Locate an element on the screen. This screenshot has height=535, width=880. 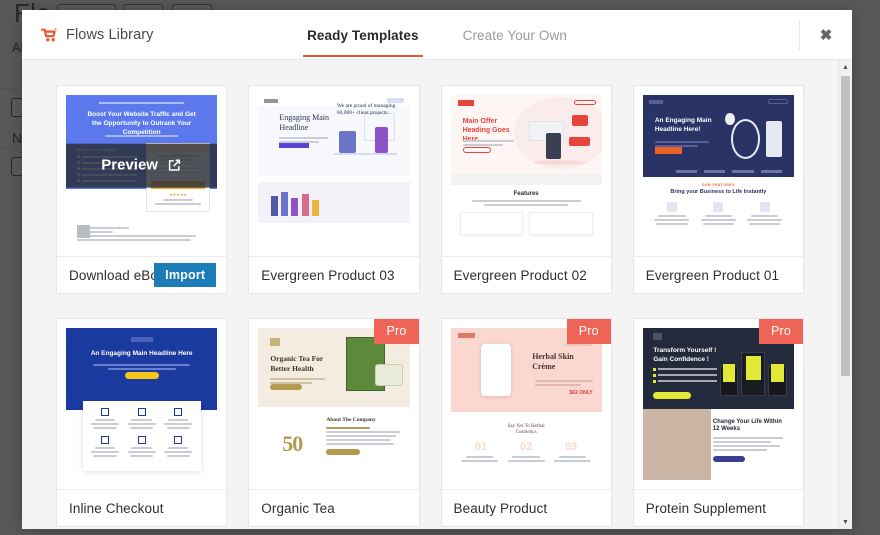
import-button: Import is located at coordinates (185, 275).